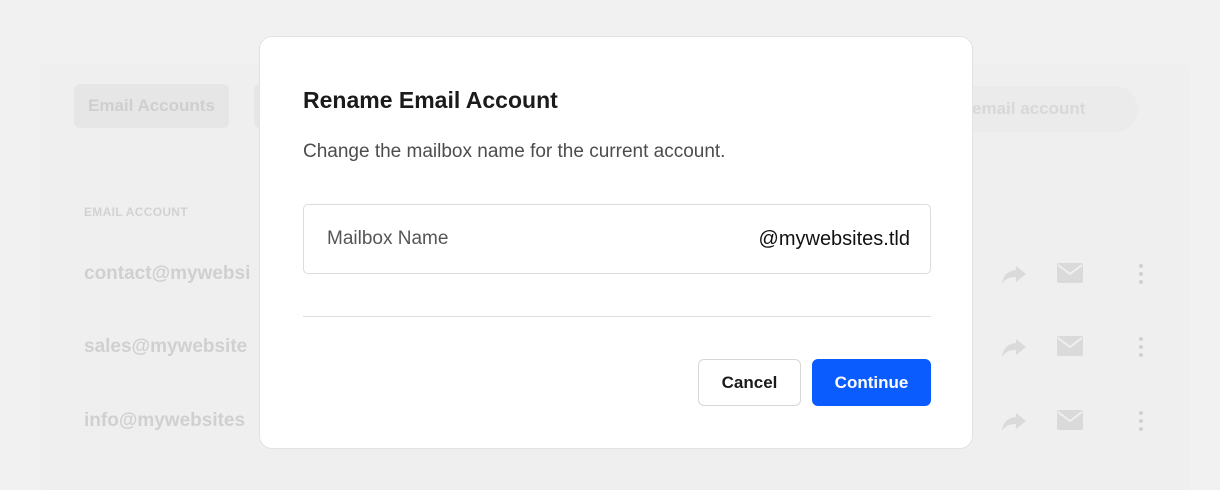 The width and height of the screenshot is (1220, 490). What do you see at coordinates (749, 382) in the screenshot?
I see `cancel-button: Cancel` at bounding box center [749, 382].